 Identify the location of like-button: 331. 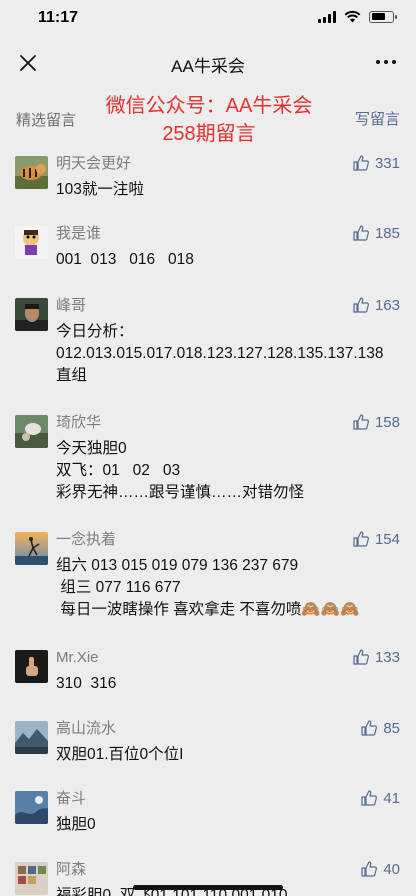
(376, 163).